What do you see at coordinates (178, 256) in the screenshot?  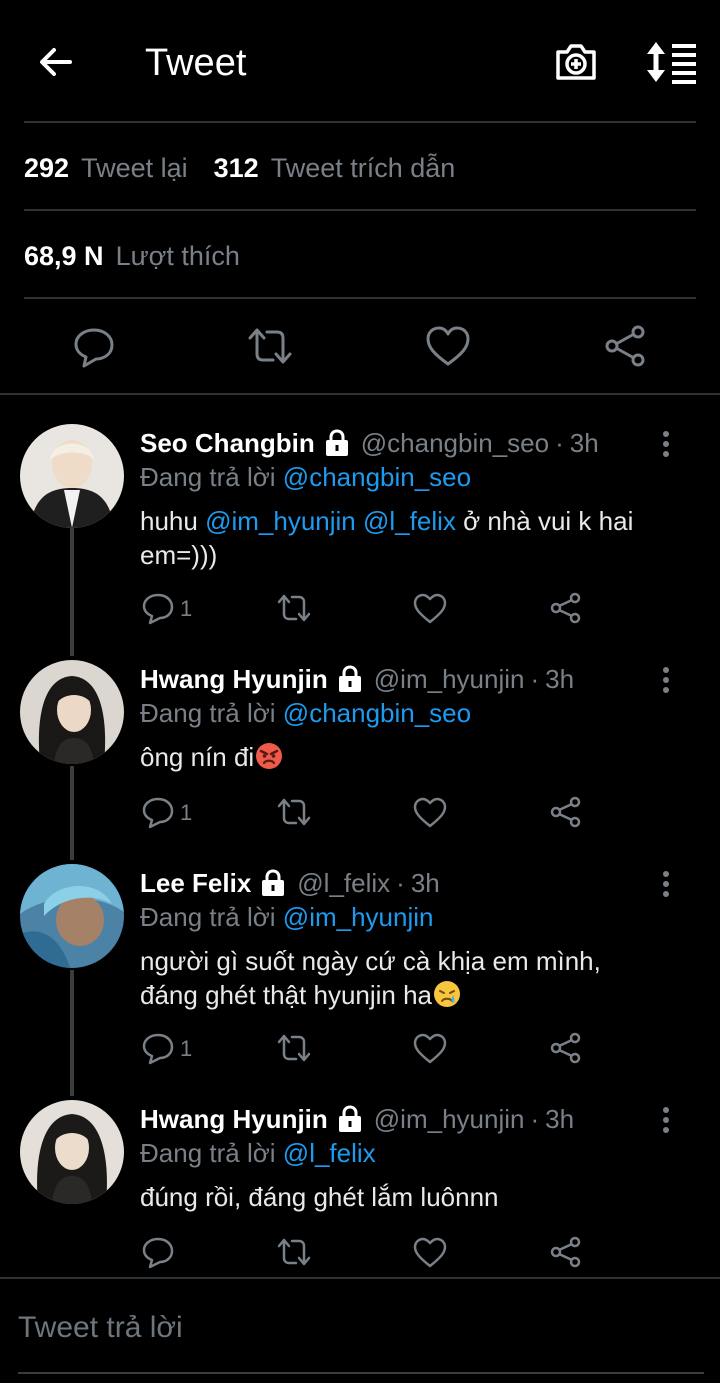 I see `like-label: Lượt thích` at bounding box center [178, 256].